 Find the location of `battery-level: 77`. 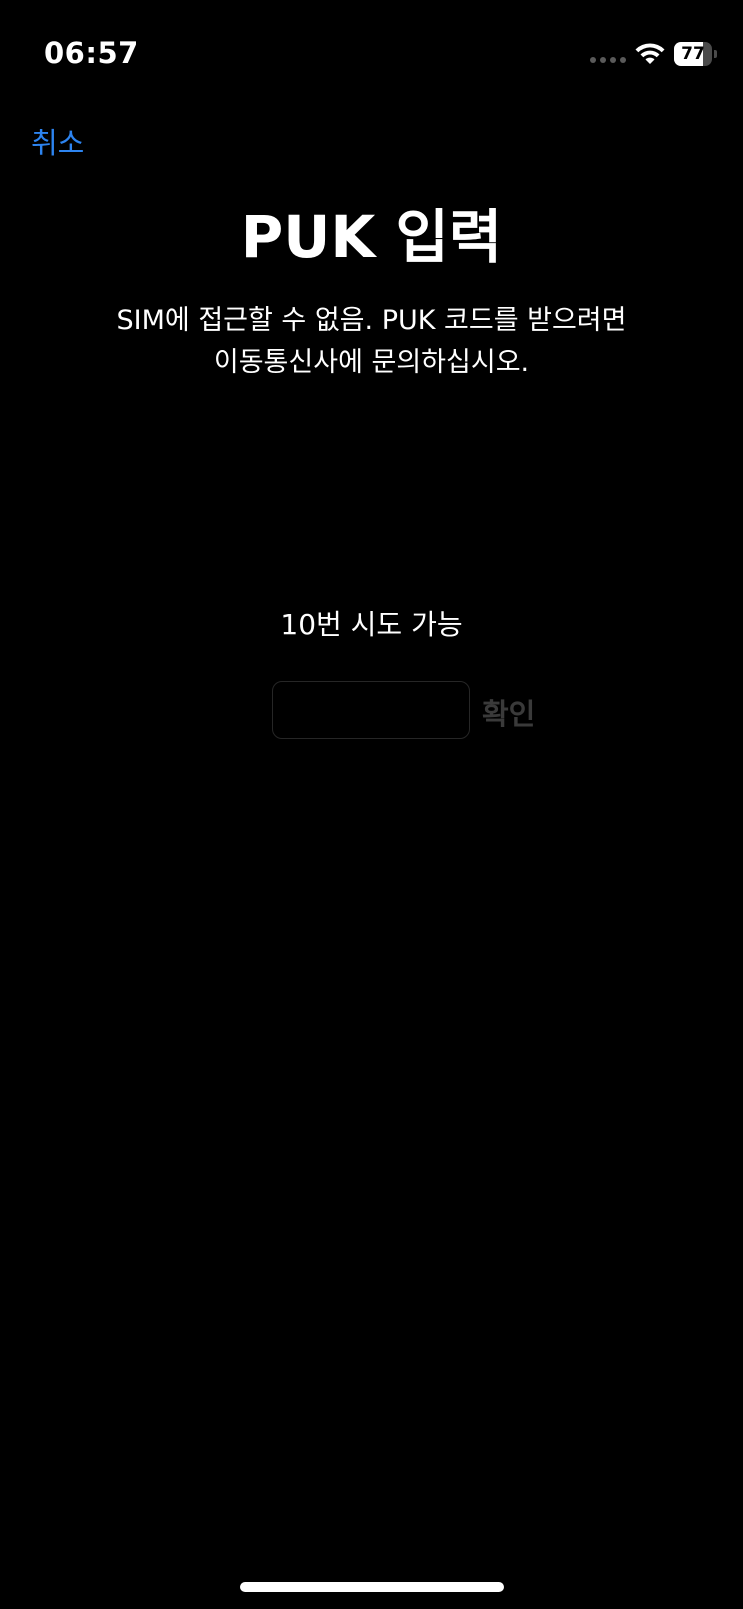

battery-level: 77 is located at coordinates (693, 54).